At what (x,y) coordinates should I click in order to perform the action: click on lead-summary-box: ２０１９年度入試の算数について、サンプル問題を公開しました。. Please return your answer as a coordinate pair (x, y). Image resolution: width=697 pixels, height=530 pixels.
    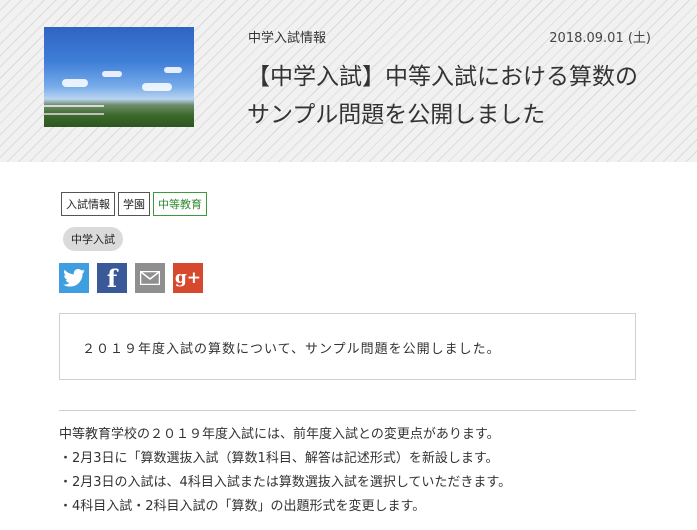
    Looking at the image, I should click on (347, 346).